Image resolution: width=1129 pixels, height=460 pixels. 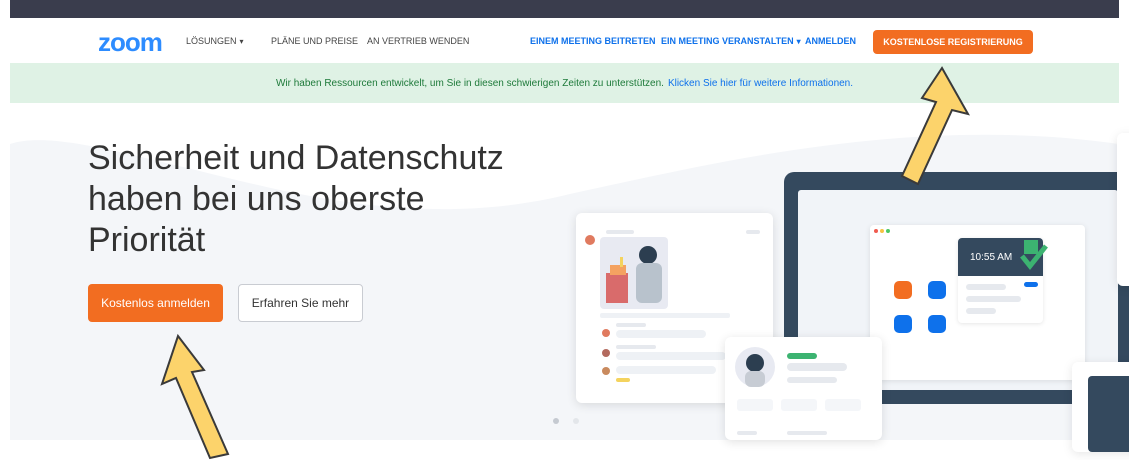 I want to click on nav-item-vertrieb: AN VERTRIEB WENDEN, so click(x=418, y=41).